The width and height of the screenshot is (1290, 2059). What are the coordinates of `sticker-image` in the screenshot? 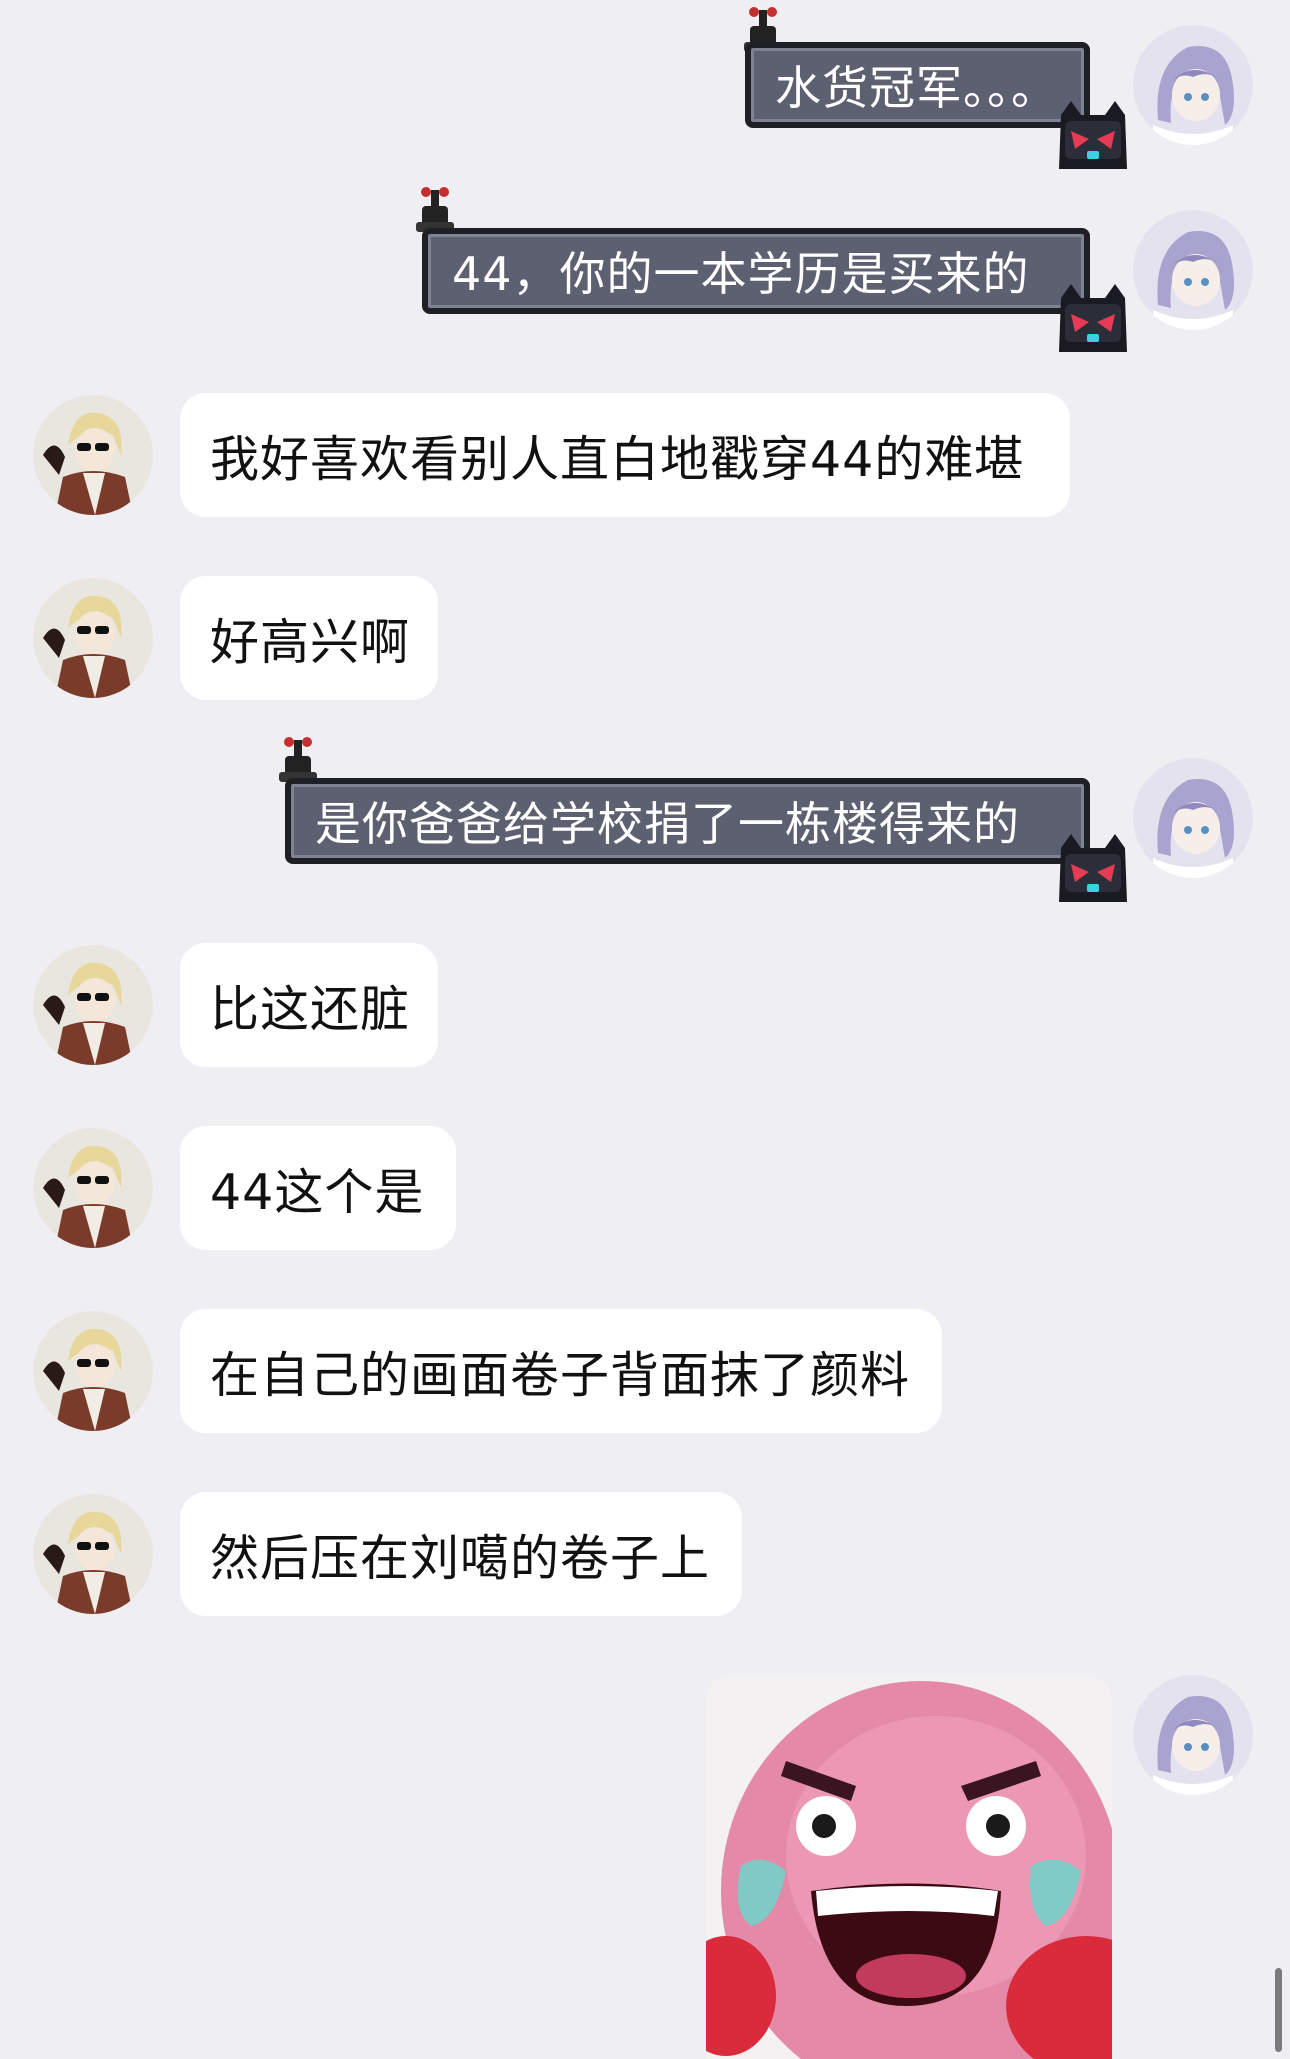 It's located at (909, 1867).